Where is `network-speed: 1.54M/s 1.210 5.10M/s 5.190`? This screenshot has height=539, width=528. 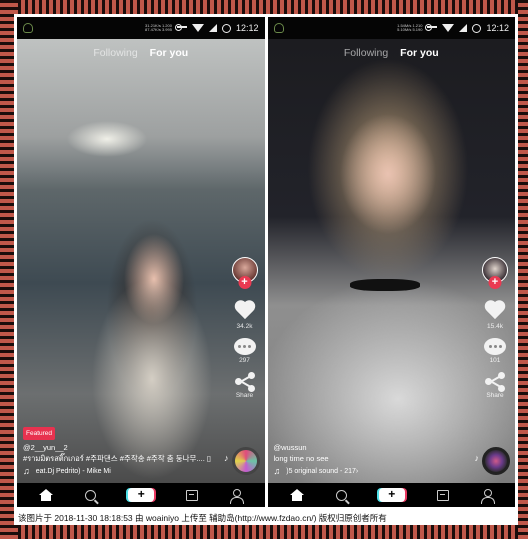
network-speed: 1.54M/s 1.210 5.10M/s 5.190 is located at coordinates (410, 28).